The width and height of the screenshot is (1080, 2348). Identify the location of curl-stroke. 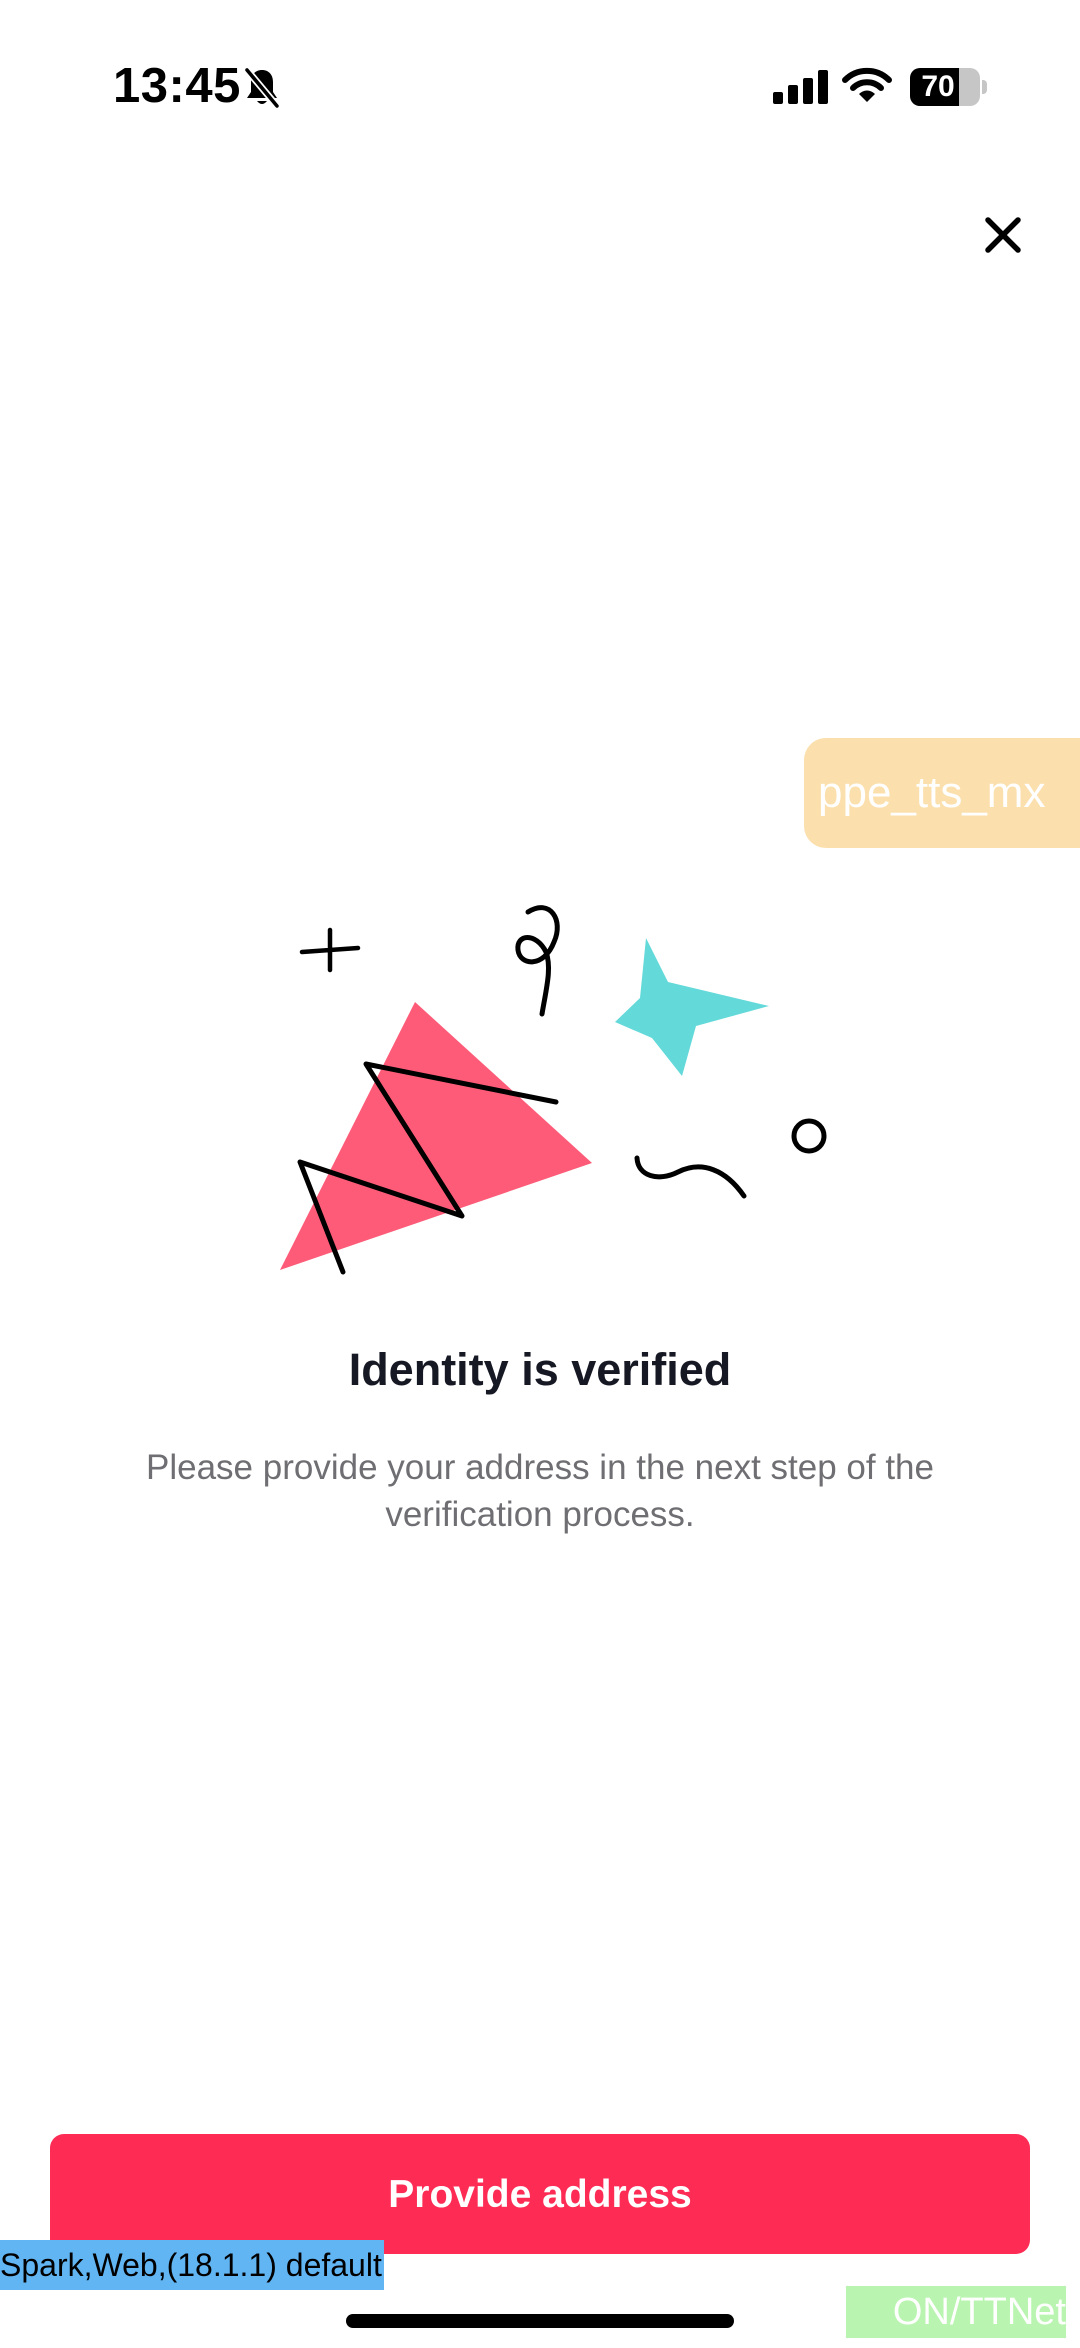
(537, 961).